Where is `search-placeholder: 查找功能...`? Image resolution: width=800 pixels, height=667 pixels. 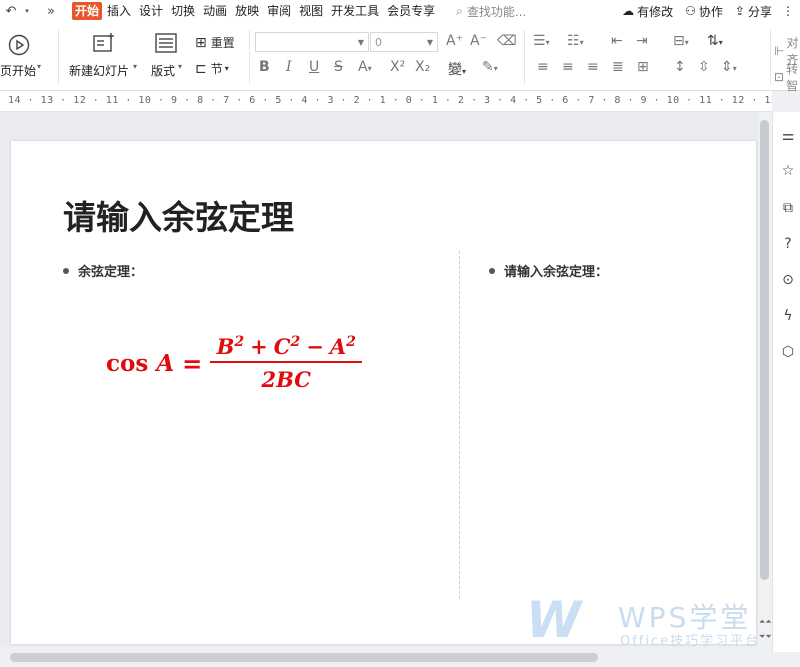
search-placeholder: 查找功能... is located at coordinates (496, 11).